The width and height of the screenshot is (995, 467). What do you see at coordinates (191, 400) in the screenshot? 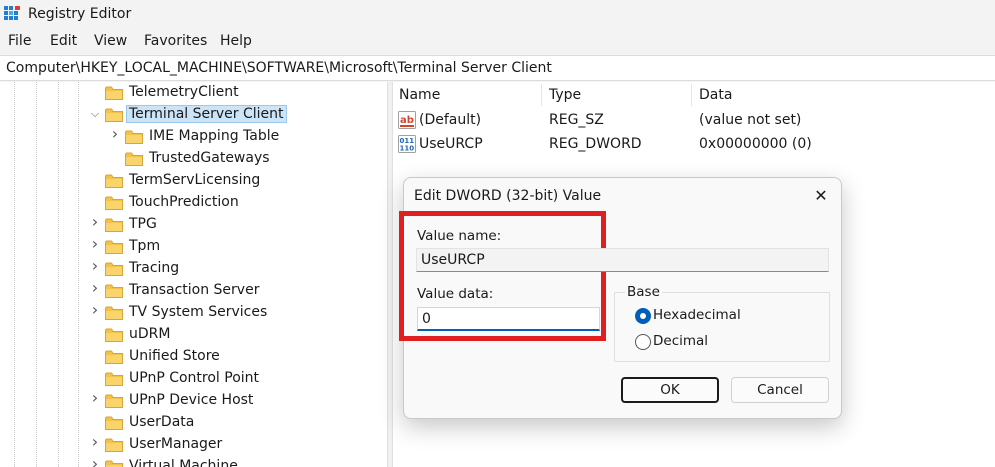
I see `tree-item-label: UPnP Device Host` at bounding box center [191, 400].